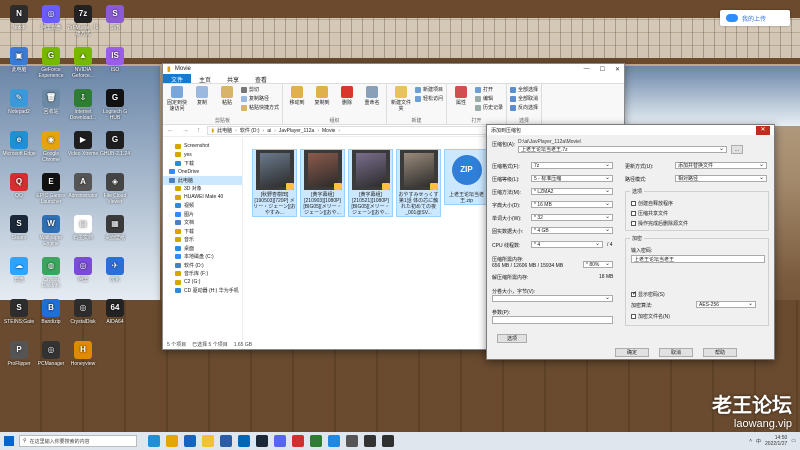 The height and width of the screenshot is (450, 800). I want to click on desktop-icon: 64 AIDA64, so click(115, 315).